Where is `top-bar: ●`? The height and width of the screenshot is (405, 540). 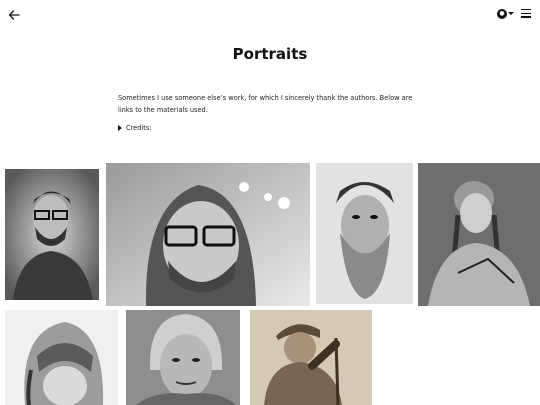 top-bar: ● is located at coordinates (270, 14).